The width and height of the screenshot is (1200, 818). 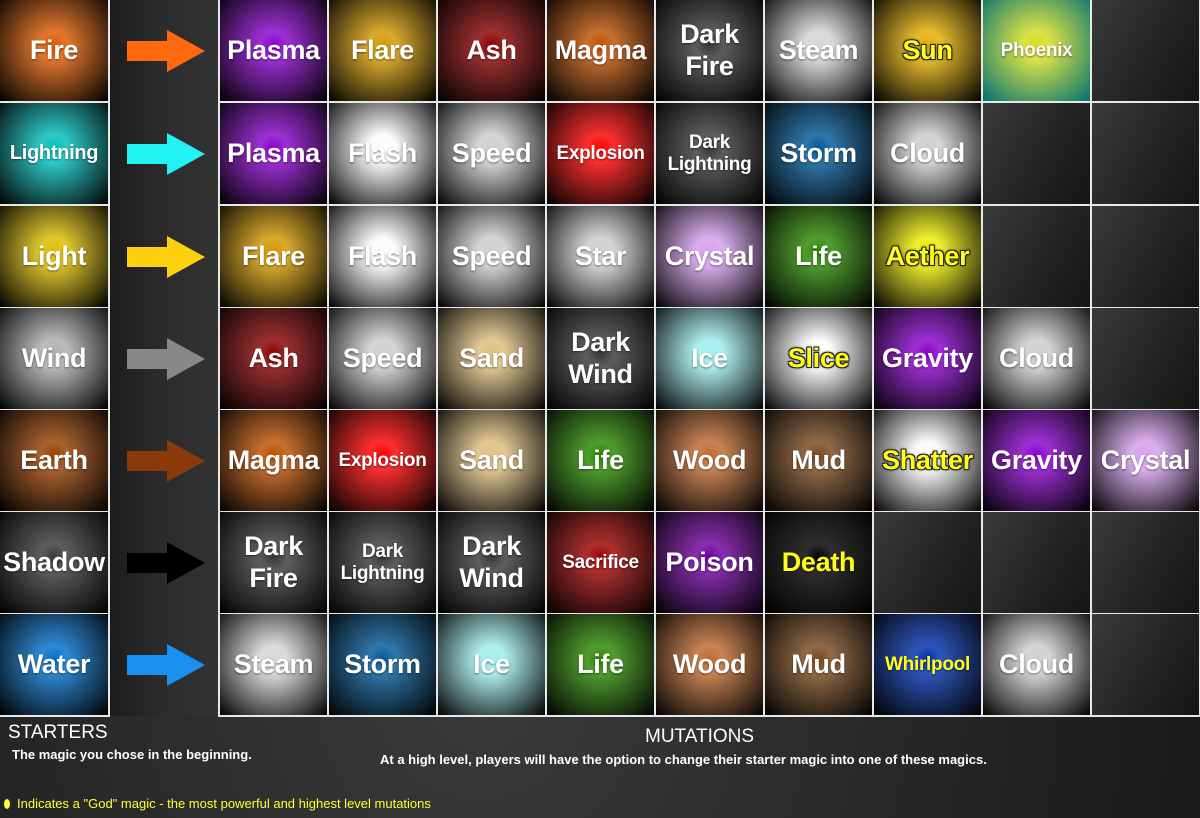 What do you see at coordinates (709, 562) in the screenshot?
I see `mutation-cell-poison: Poison` at bounding box center [709, 562].